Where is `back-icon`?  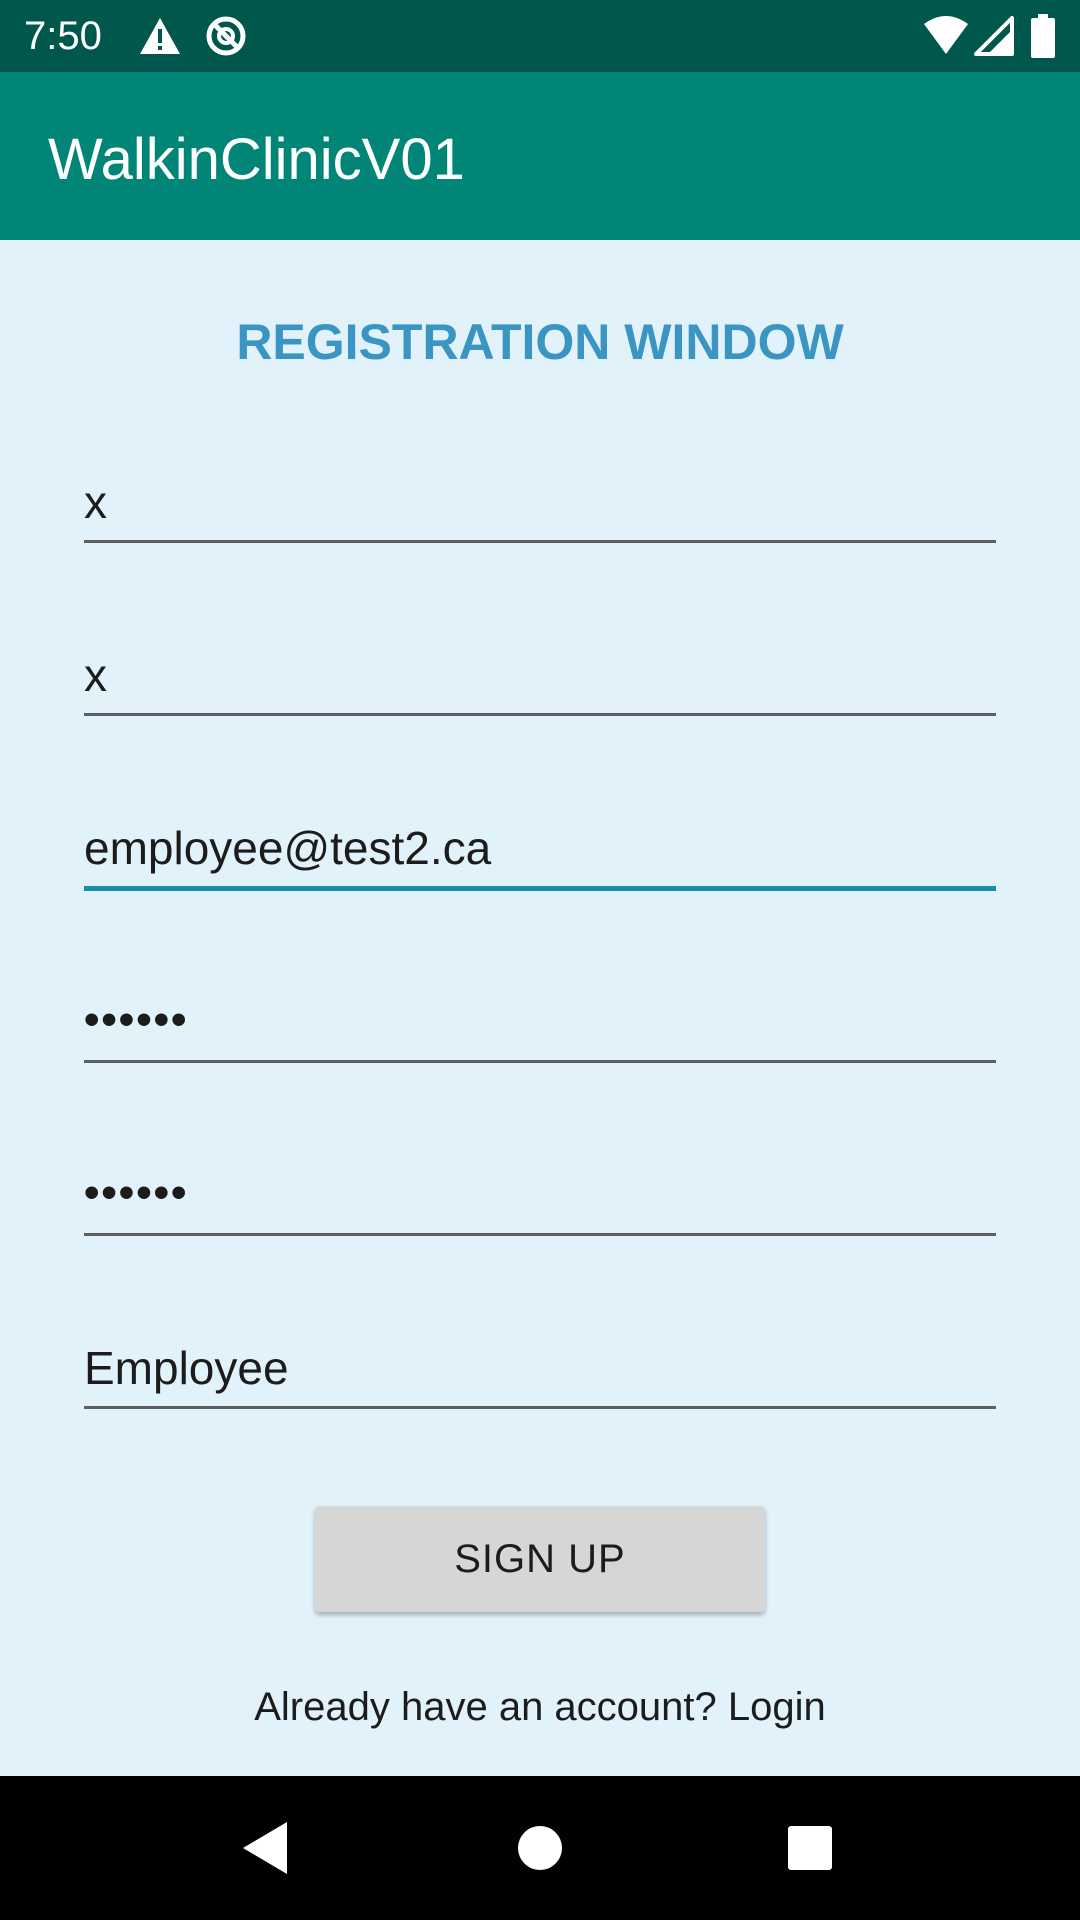 back-icon is located at coordinates (267, 1848).